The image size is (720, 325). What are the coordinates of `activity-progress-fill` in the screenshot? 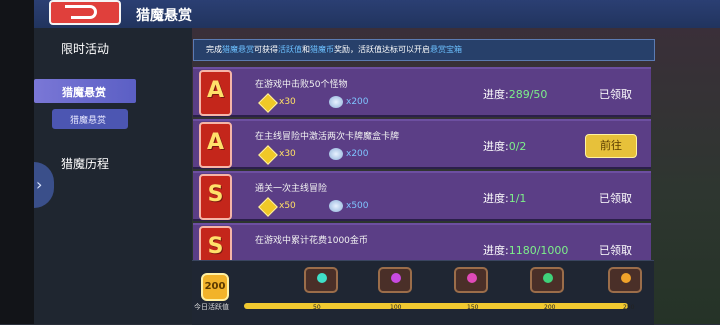 It's located at (436, 306).